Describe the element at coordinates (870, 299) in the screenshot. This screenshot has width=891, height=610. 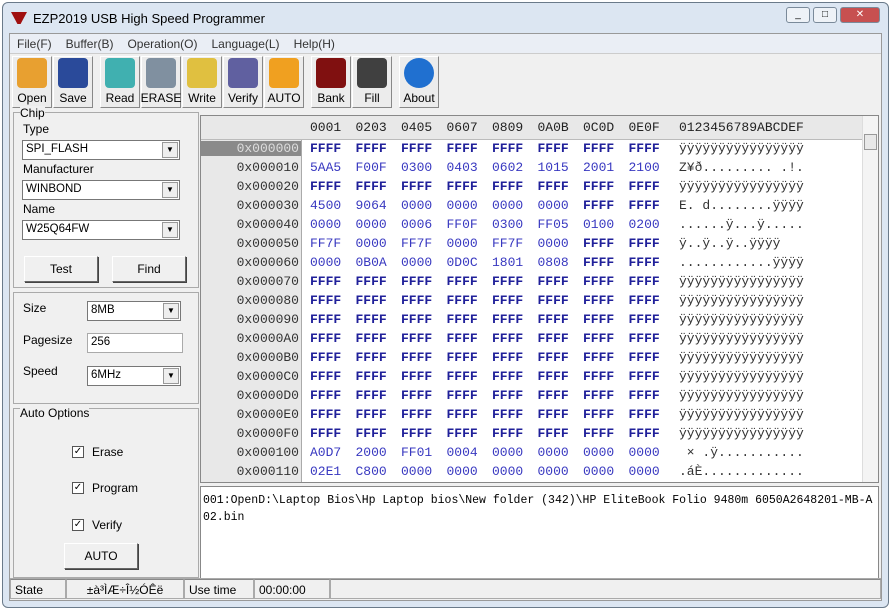
I see `vertical-scrollbar` at that location.